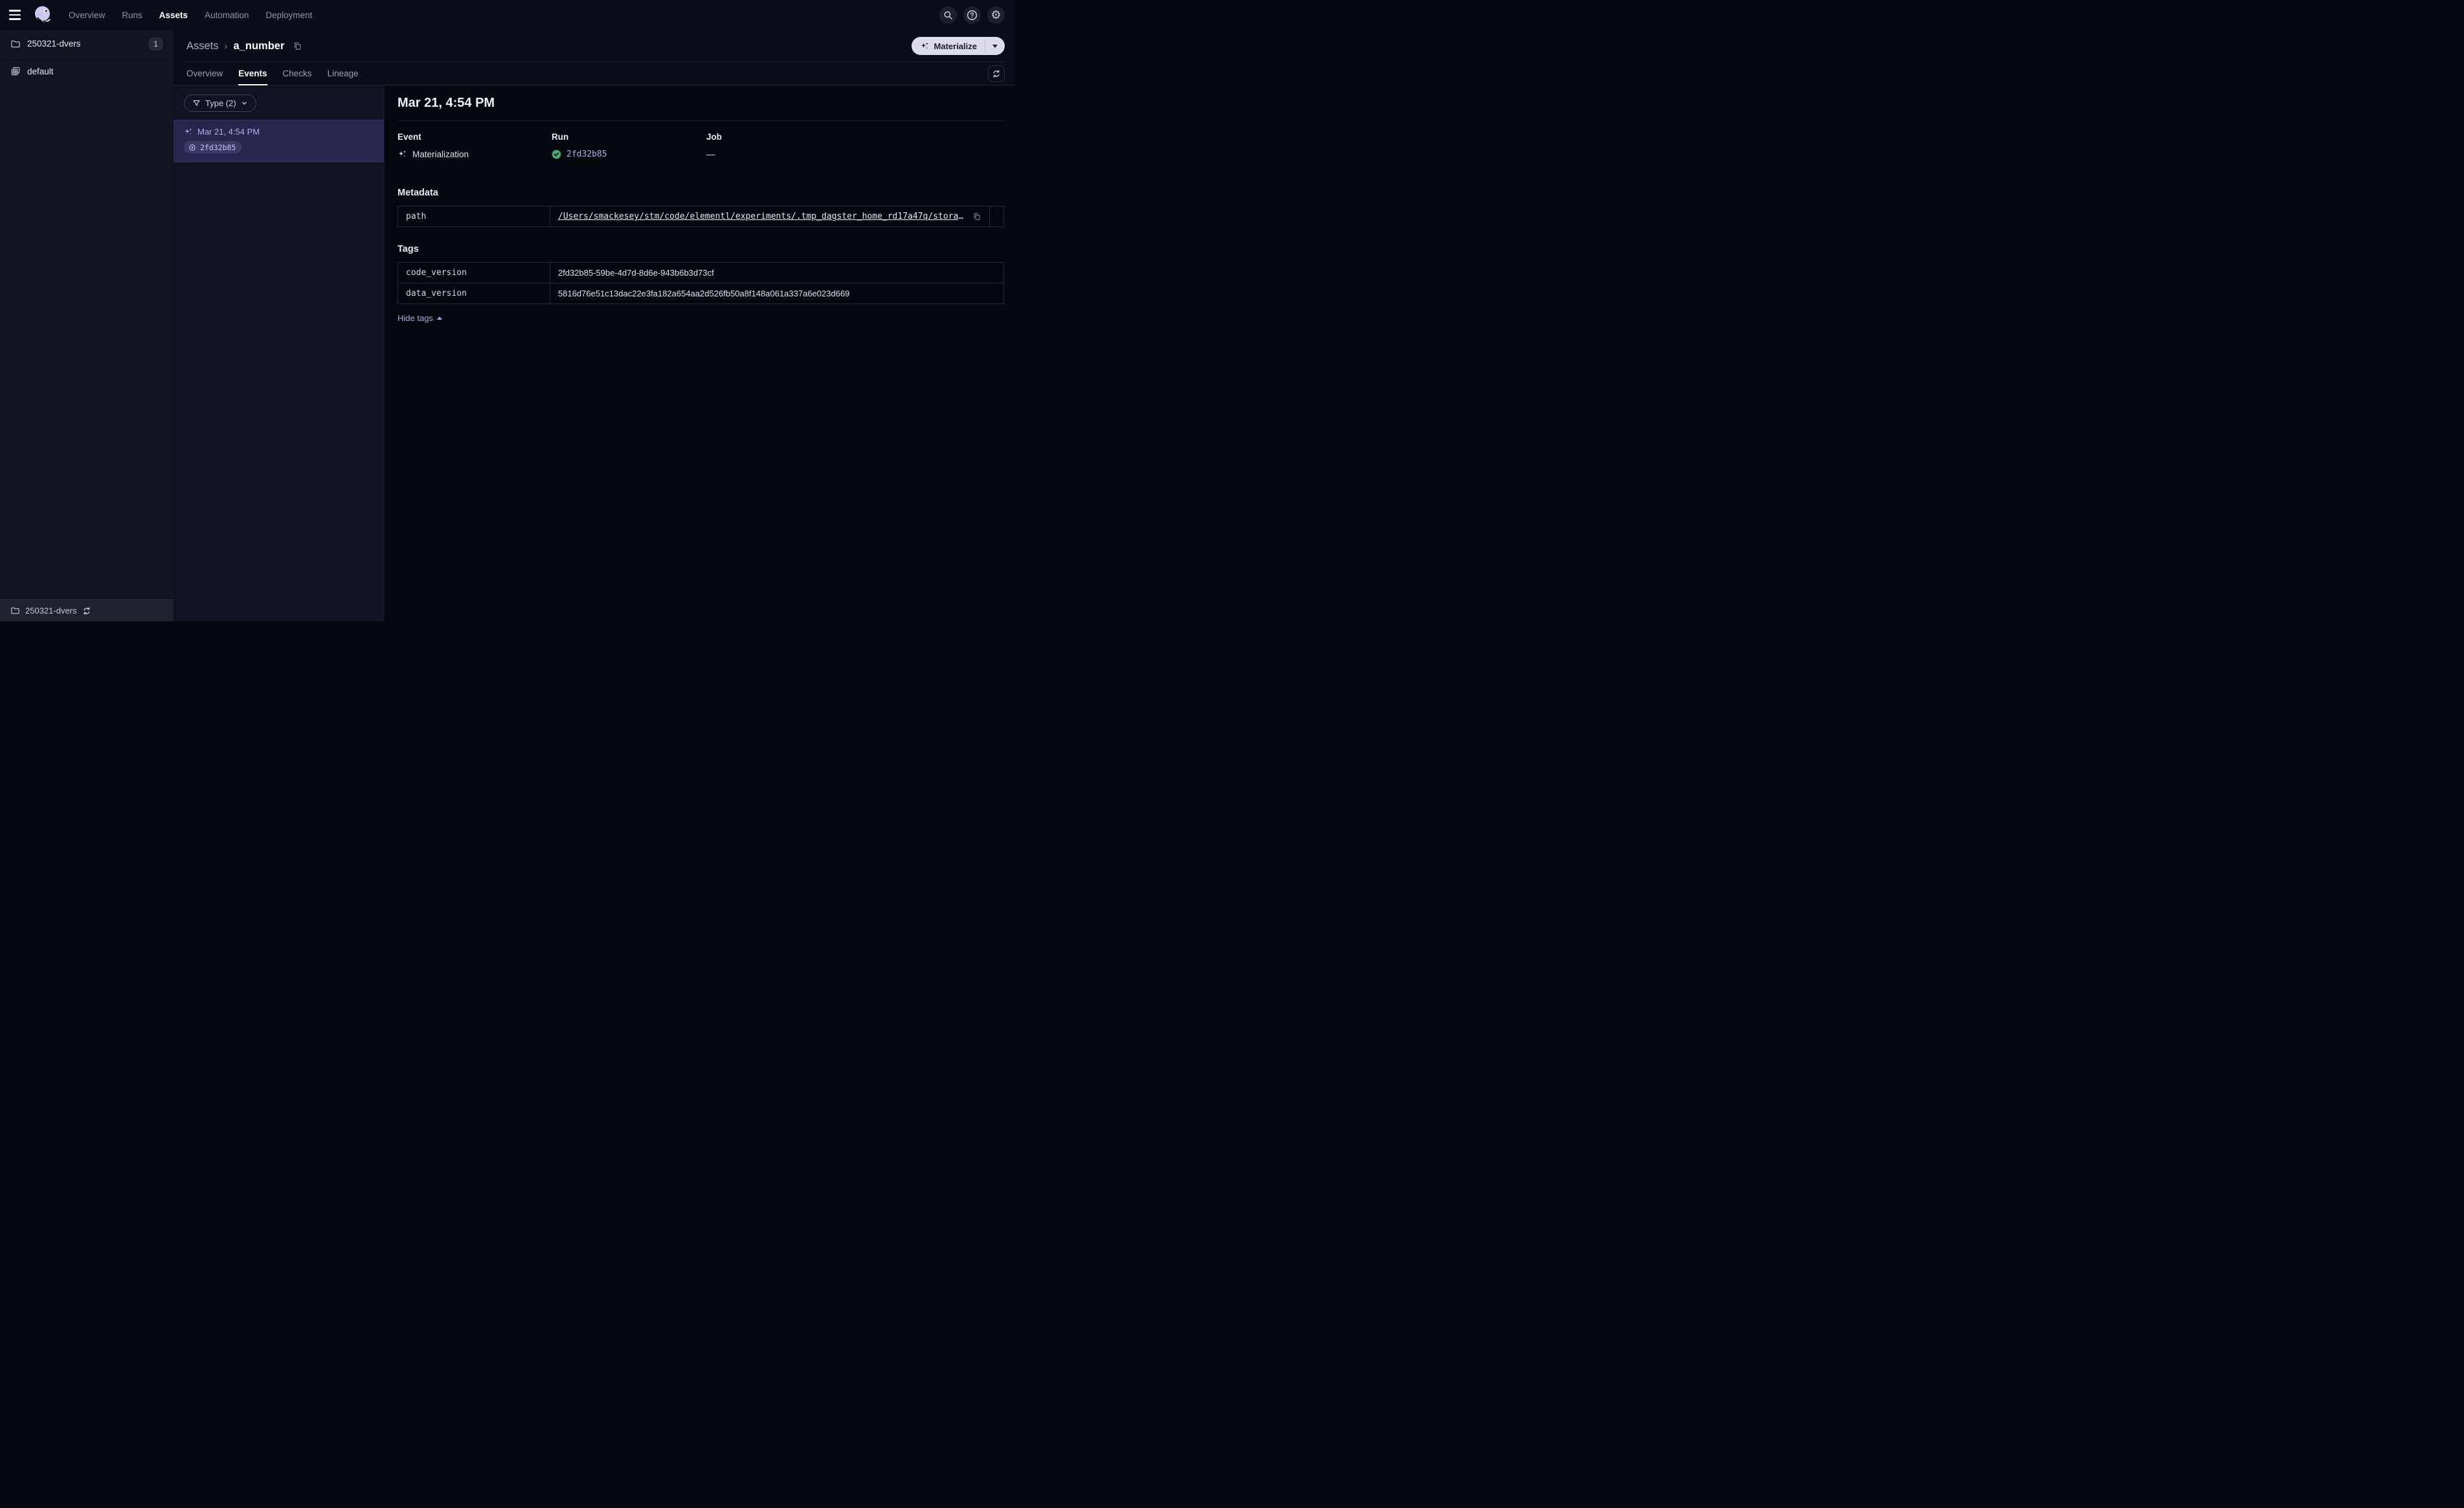  What do you see at coordinates (474, 293) in the screenshot?
I see `tag-key: data_version` at bounding box center [474, 293].